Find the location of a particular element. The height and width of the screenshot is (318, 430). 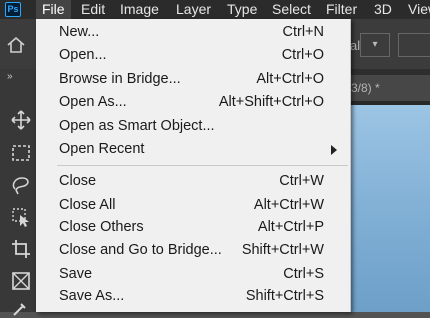

eyedropper-tool-icon is located at coordinates (21, 308).